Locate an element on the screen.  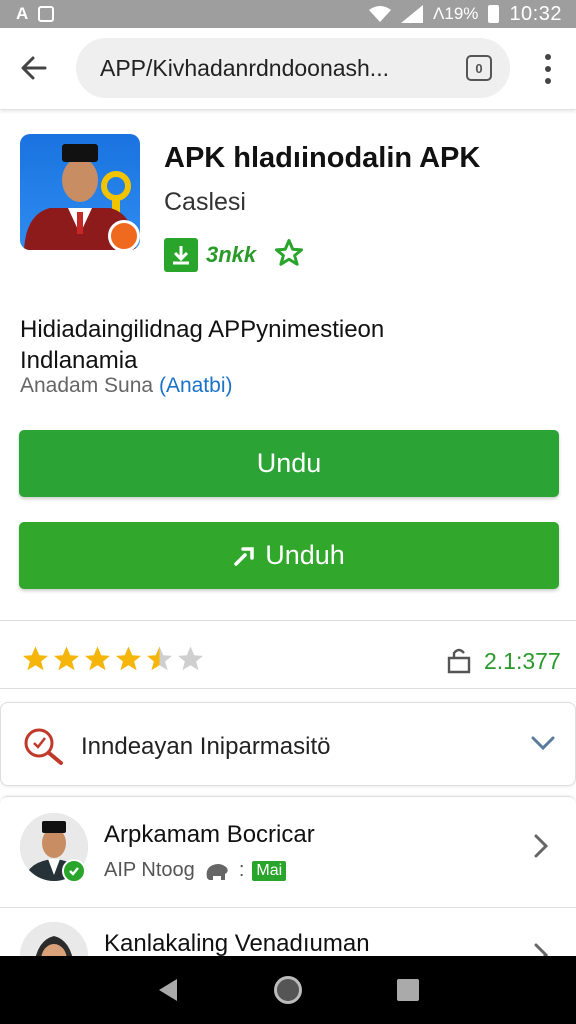
info-label: Inndeayan Iniparmasitö is located at coordinates (206, 746).